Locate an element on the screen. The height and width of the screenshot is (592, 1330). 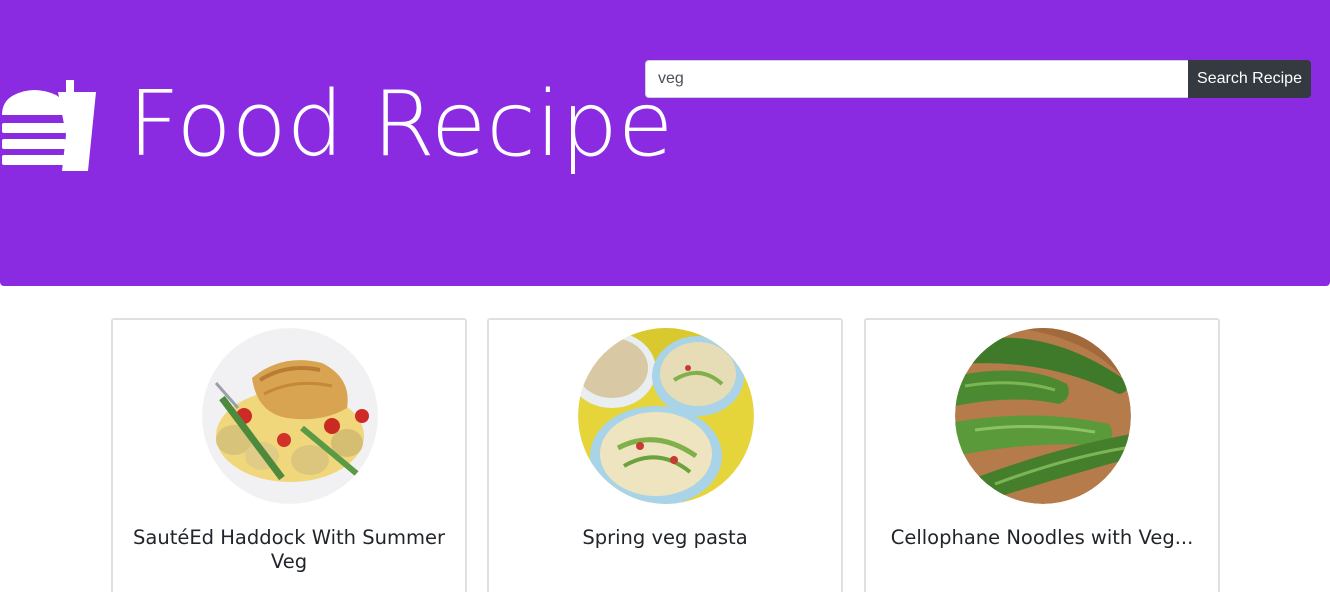
recipe-title: Spring veg pasta is located at coordinates (665, 537).